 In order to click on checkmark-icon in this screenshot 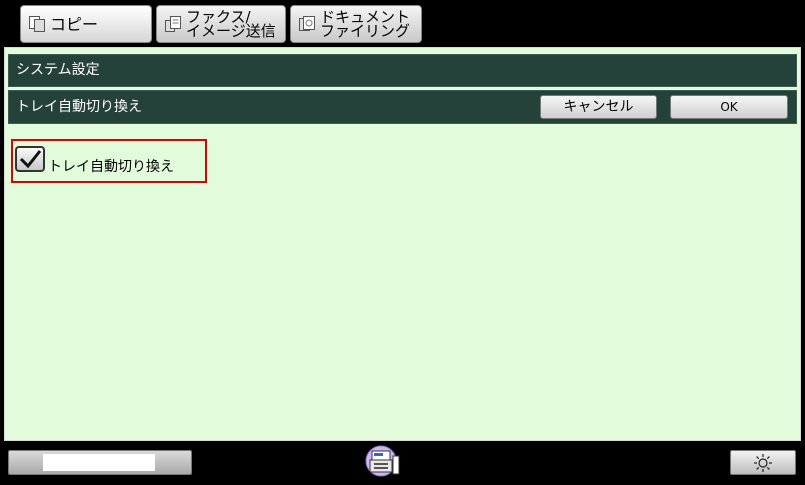, I will do `click(30, 159)`.